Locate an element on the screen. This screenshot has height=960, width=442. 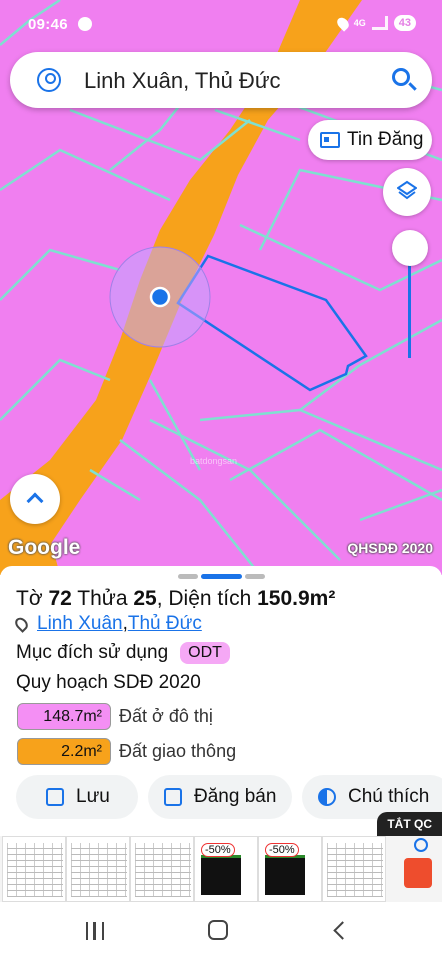
status-bar: 09:46 4G 43 is located at coordinates (221, 23).